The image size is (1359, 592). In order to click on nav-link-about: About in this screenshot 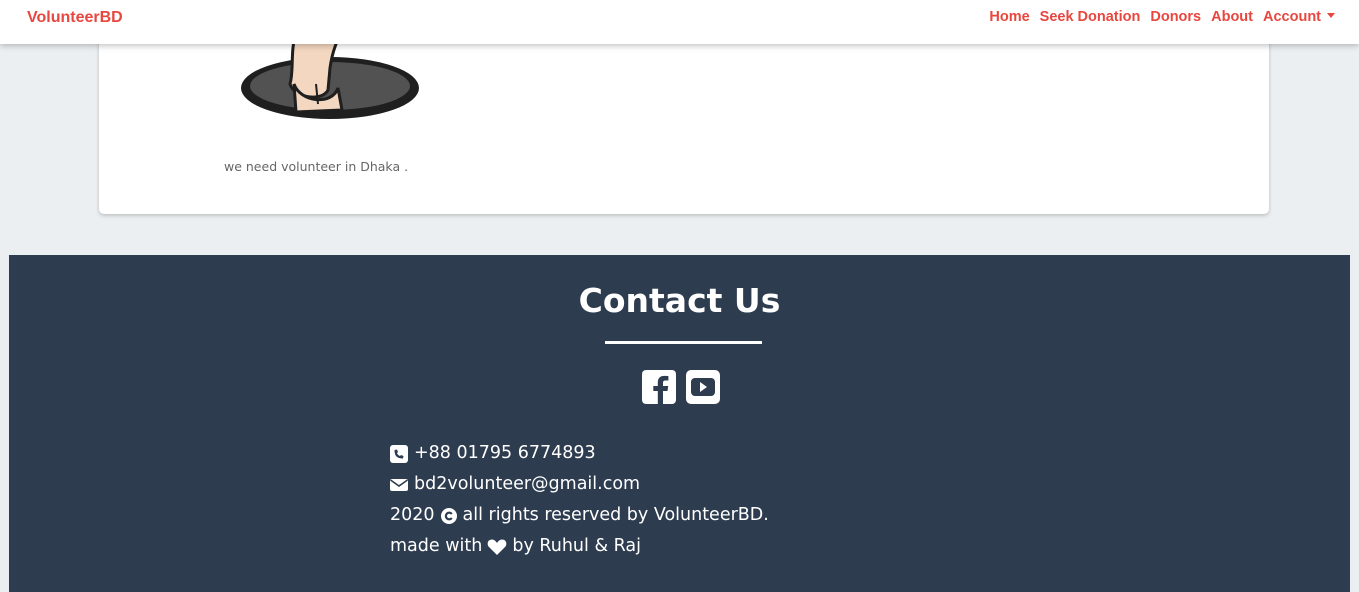, I will do `click(1232, 17)`.